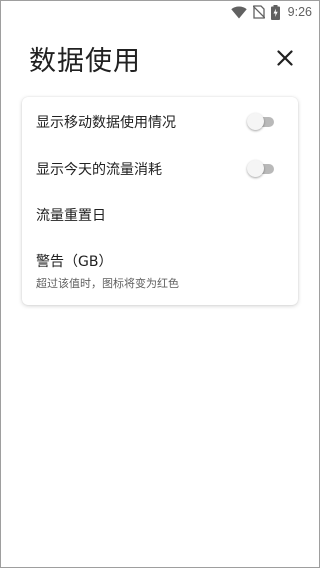  I want to click on reset-day-label: 流量重置日, so click(71, 216).